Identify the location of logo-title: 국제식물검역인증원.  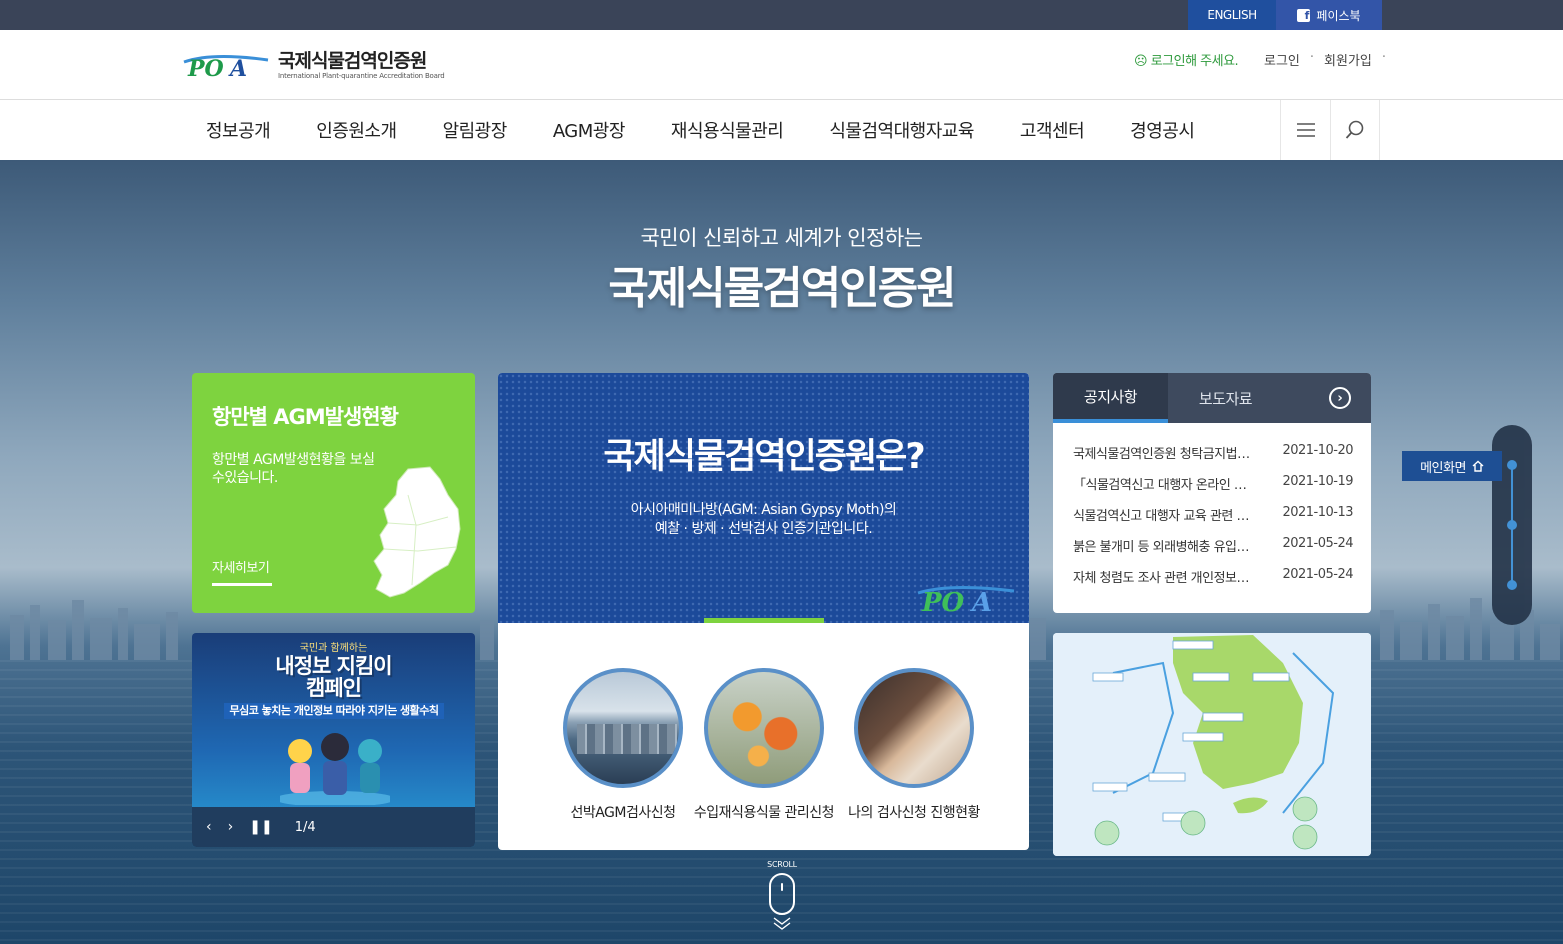
(352, 61).